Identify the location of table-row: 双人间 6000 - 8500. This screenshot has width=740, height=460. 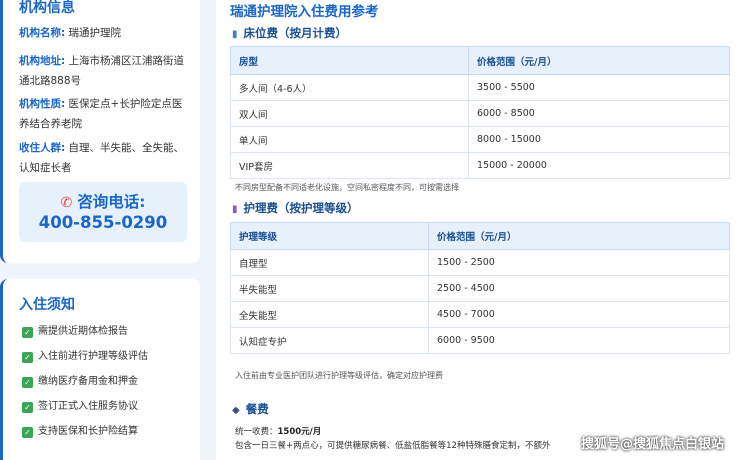
(480, 113).